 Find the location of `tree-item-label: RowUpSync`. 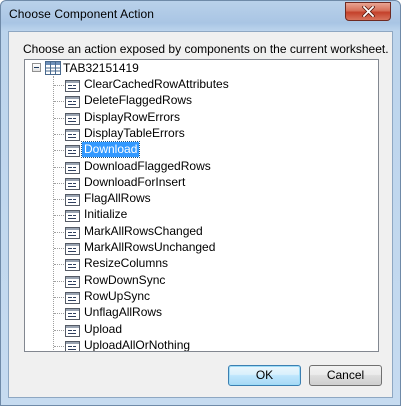

tree-item-label: RowUpSync is located at coordinates (117, 296).